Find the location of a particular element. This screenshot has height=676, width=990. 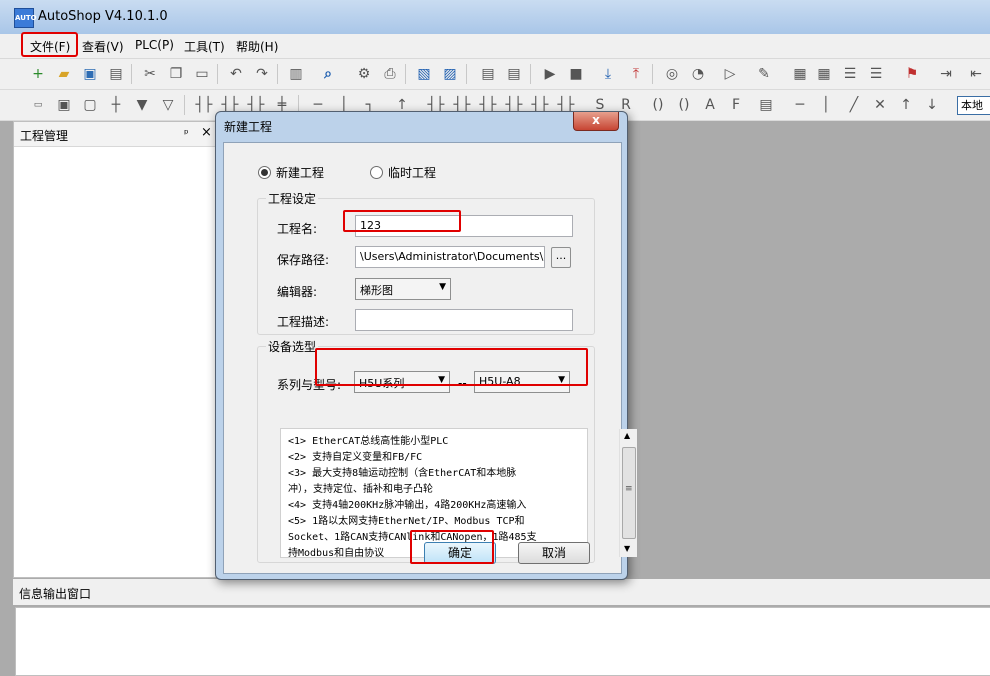

title-bar: AUTO AutoShop V4.10.1.0 is located at coordinates (495, 17).